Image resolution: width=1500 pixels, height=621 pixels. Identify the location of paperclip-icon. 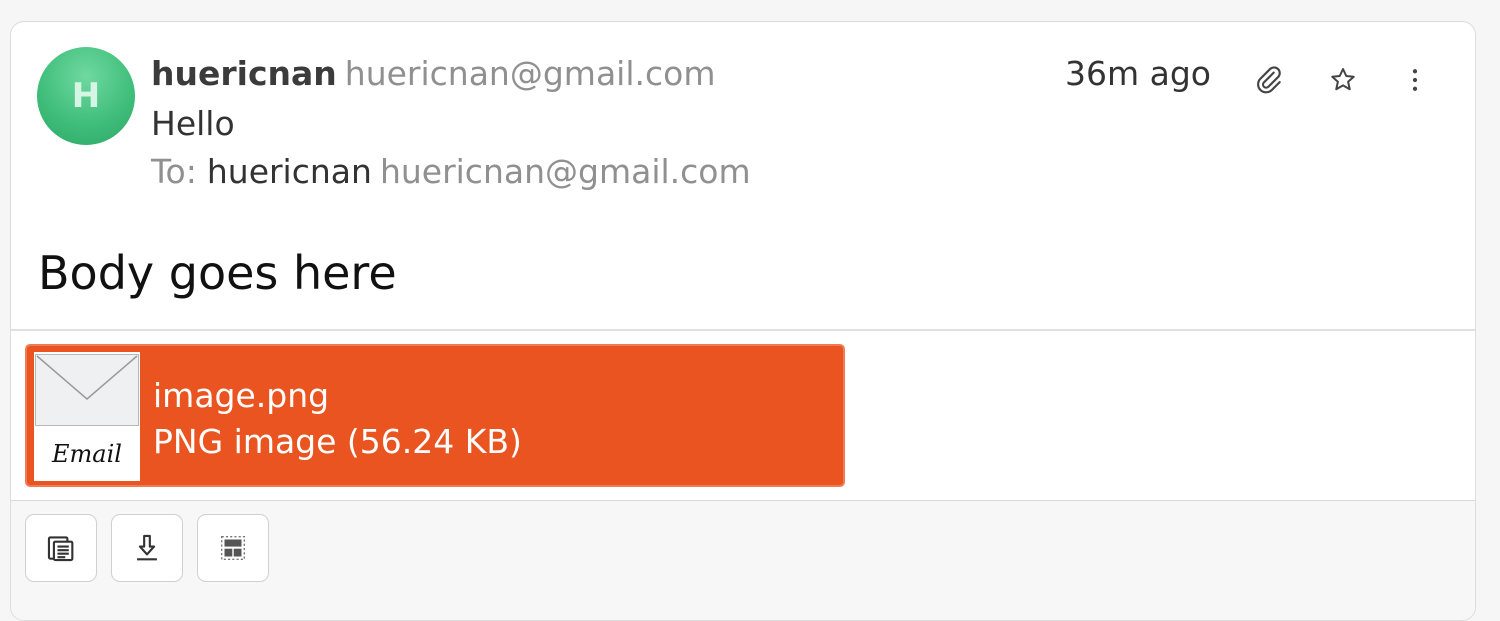
(1269, 80).